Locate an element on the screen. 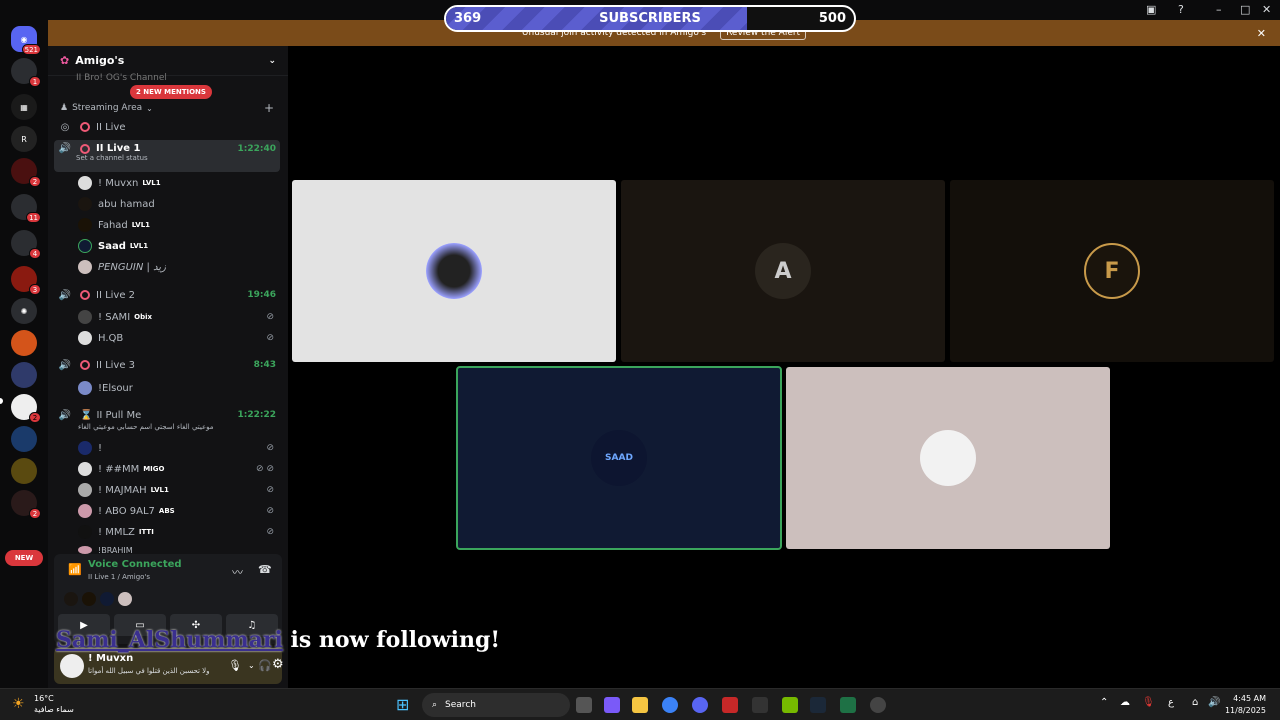 The width and height of the screenshot is (1280, 720). headphones-icon: 🎧 is located at coordinates (265, 665).